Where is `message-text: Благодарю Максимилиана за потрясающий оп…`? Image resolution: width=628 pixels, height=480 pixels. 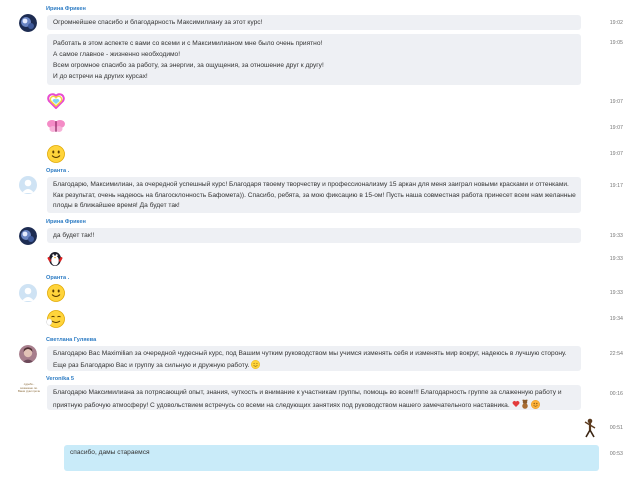 message-text: Благодарю Максимилиана за потрясающий оп… is located at coordinates (307, 392).